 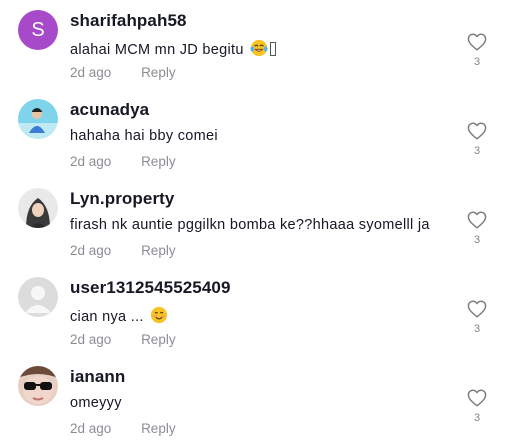 I want to click on comment-username: sharifahpah58, so click(x=128, y=21).